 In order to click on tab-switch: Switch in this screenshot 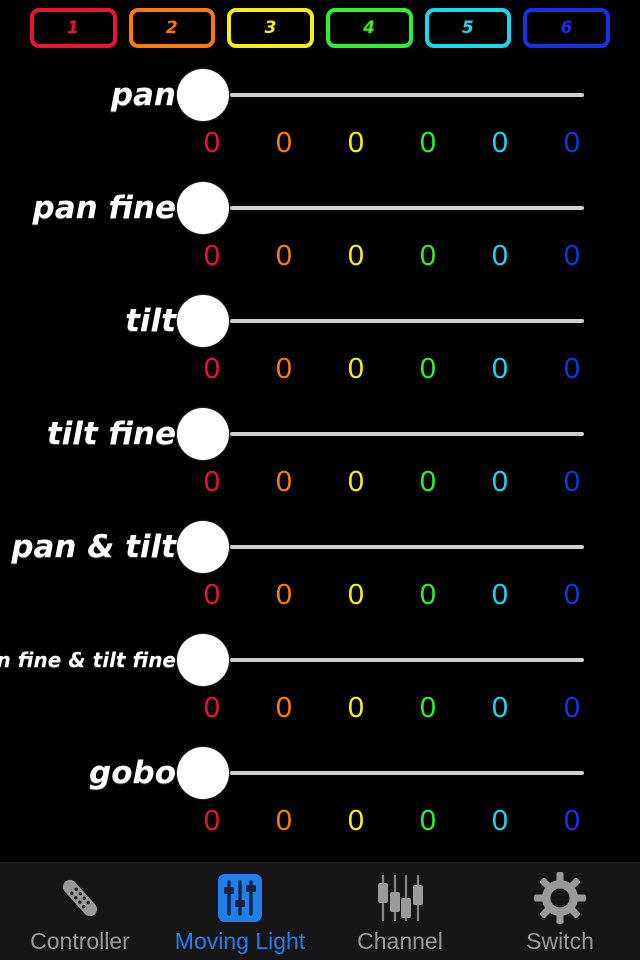, I will do `click(560, 911)`.